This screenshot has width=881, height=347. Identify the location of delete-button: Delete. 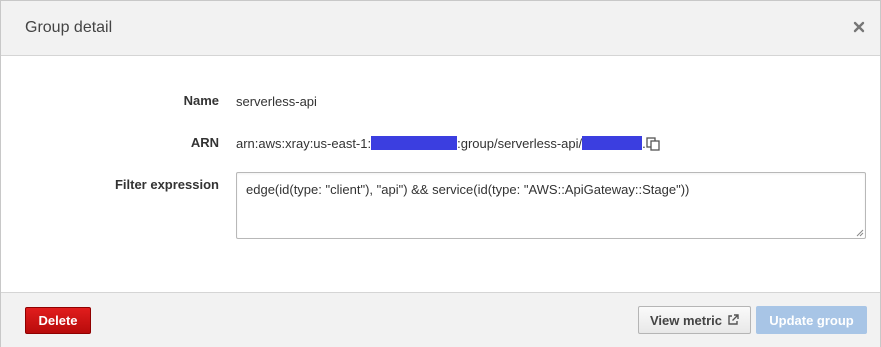
(58, 320).